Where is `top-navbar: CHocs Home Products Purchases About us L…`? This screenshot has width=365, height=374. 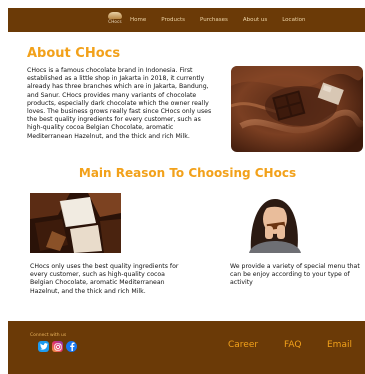 top-navbar: CHocs Home Products Purchases About us L… is located at coordinates (186, 20).